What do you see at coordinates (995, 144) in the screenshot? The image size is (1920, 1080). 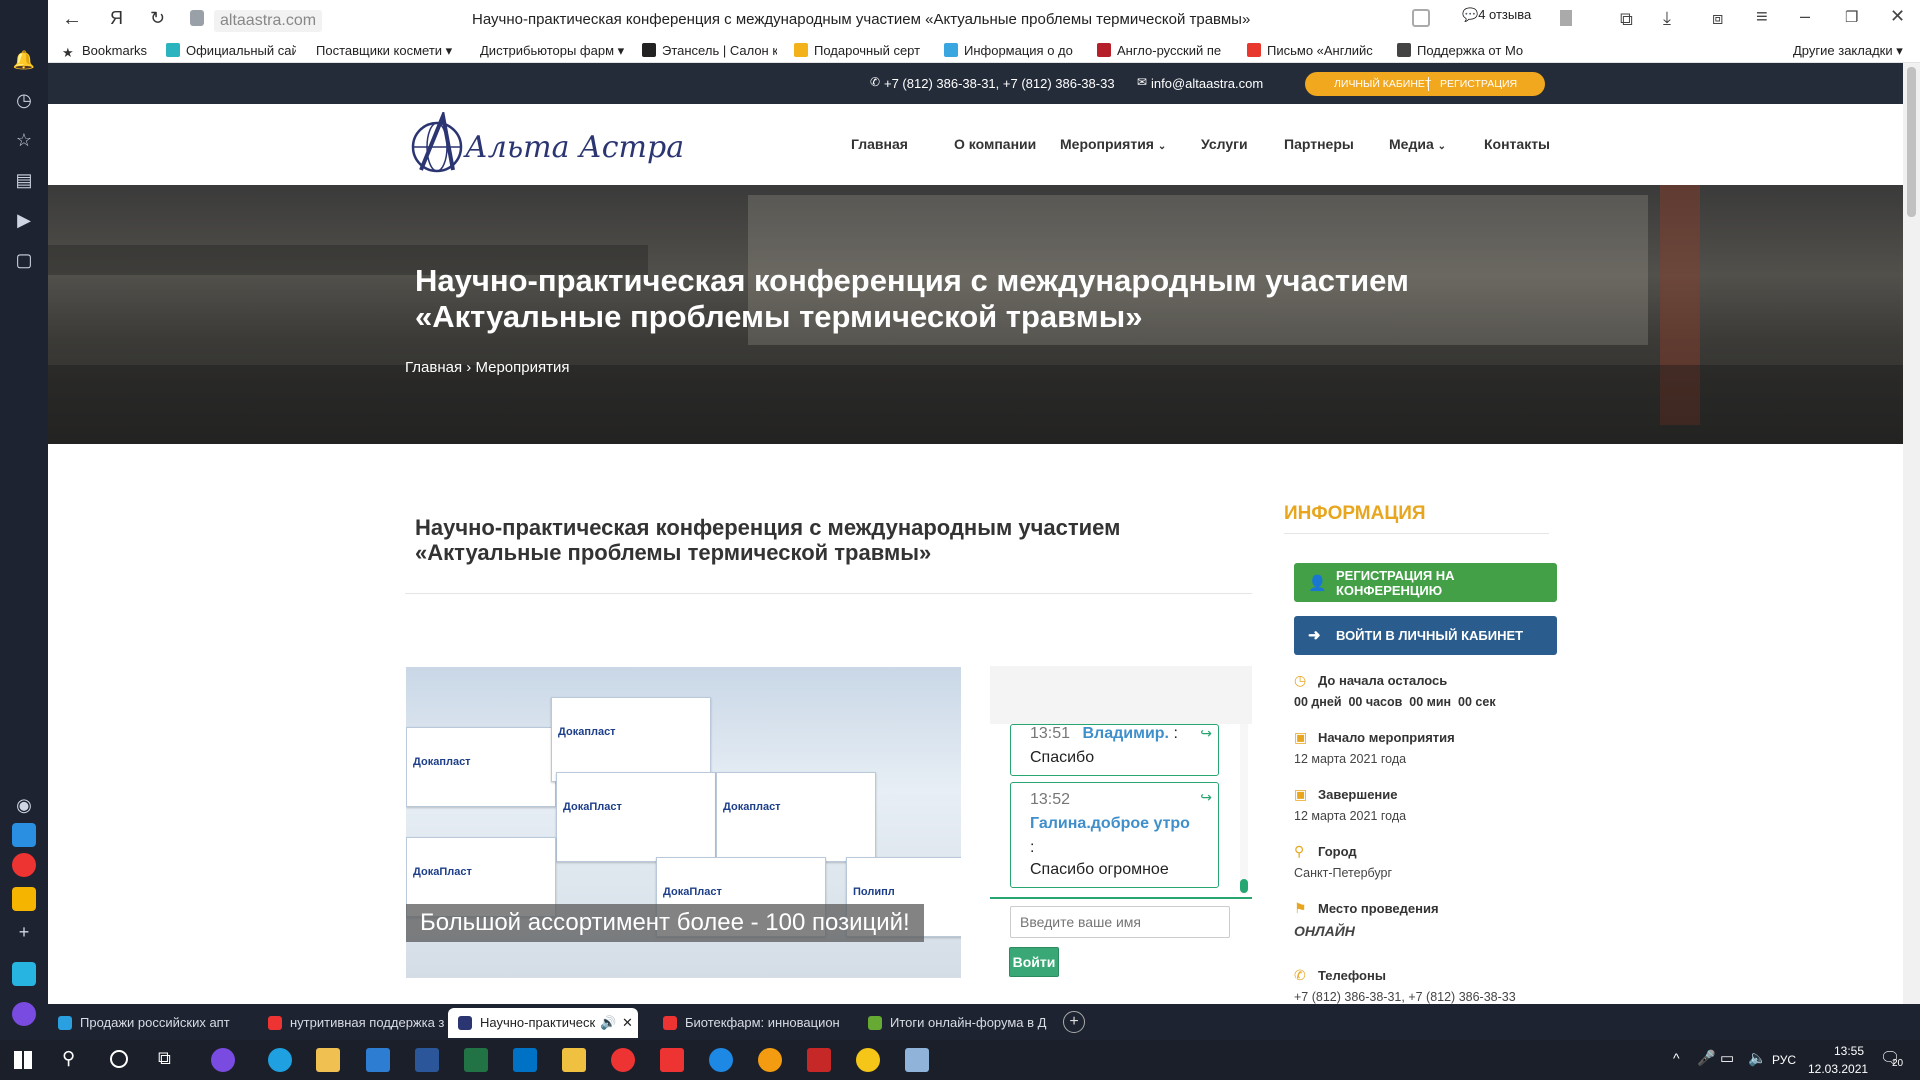 I see `nav-about: О компании` at bounding box center [995, 144].